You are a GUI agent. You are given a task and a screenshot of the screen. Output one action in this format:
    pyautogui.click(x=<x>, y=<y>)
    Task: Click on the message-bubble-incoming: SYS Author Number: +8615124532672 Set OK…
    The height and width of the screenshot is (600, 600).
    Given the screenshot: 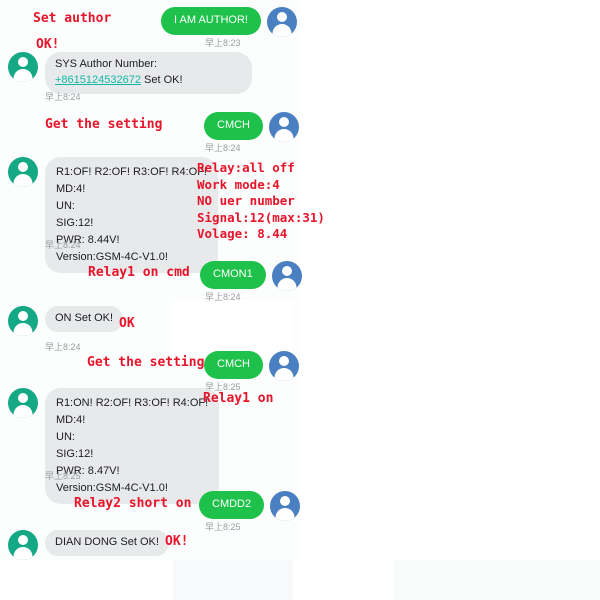 What is the action you would take?
    pyautogui.click(x=148, y=73)
    